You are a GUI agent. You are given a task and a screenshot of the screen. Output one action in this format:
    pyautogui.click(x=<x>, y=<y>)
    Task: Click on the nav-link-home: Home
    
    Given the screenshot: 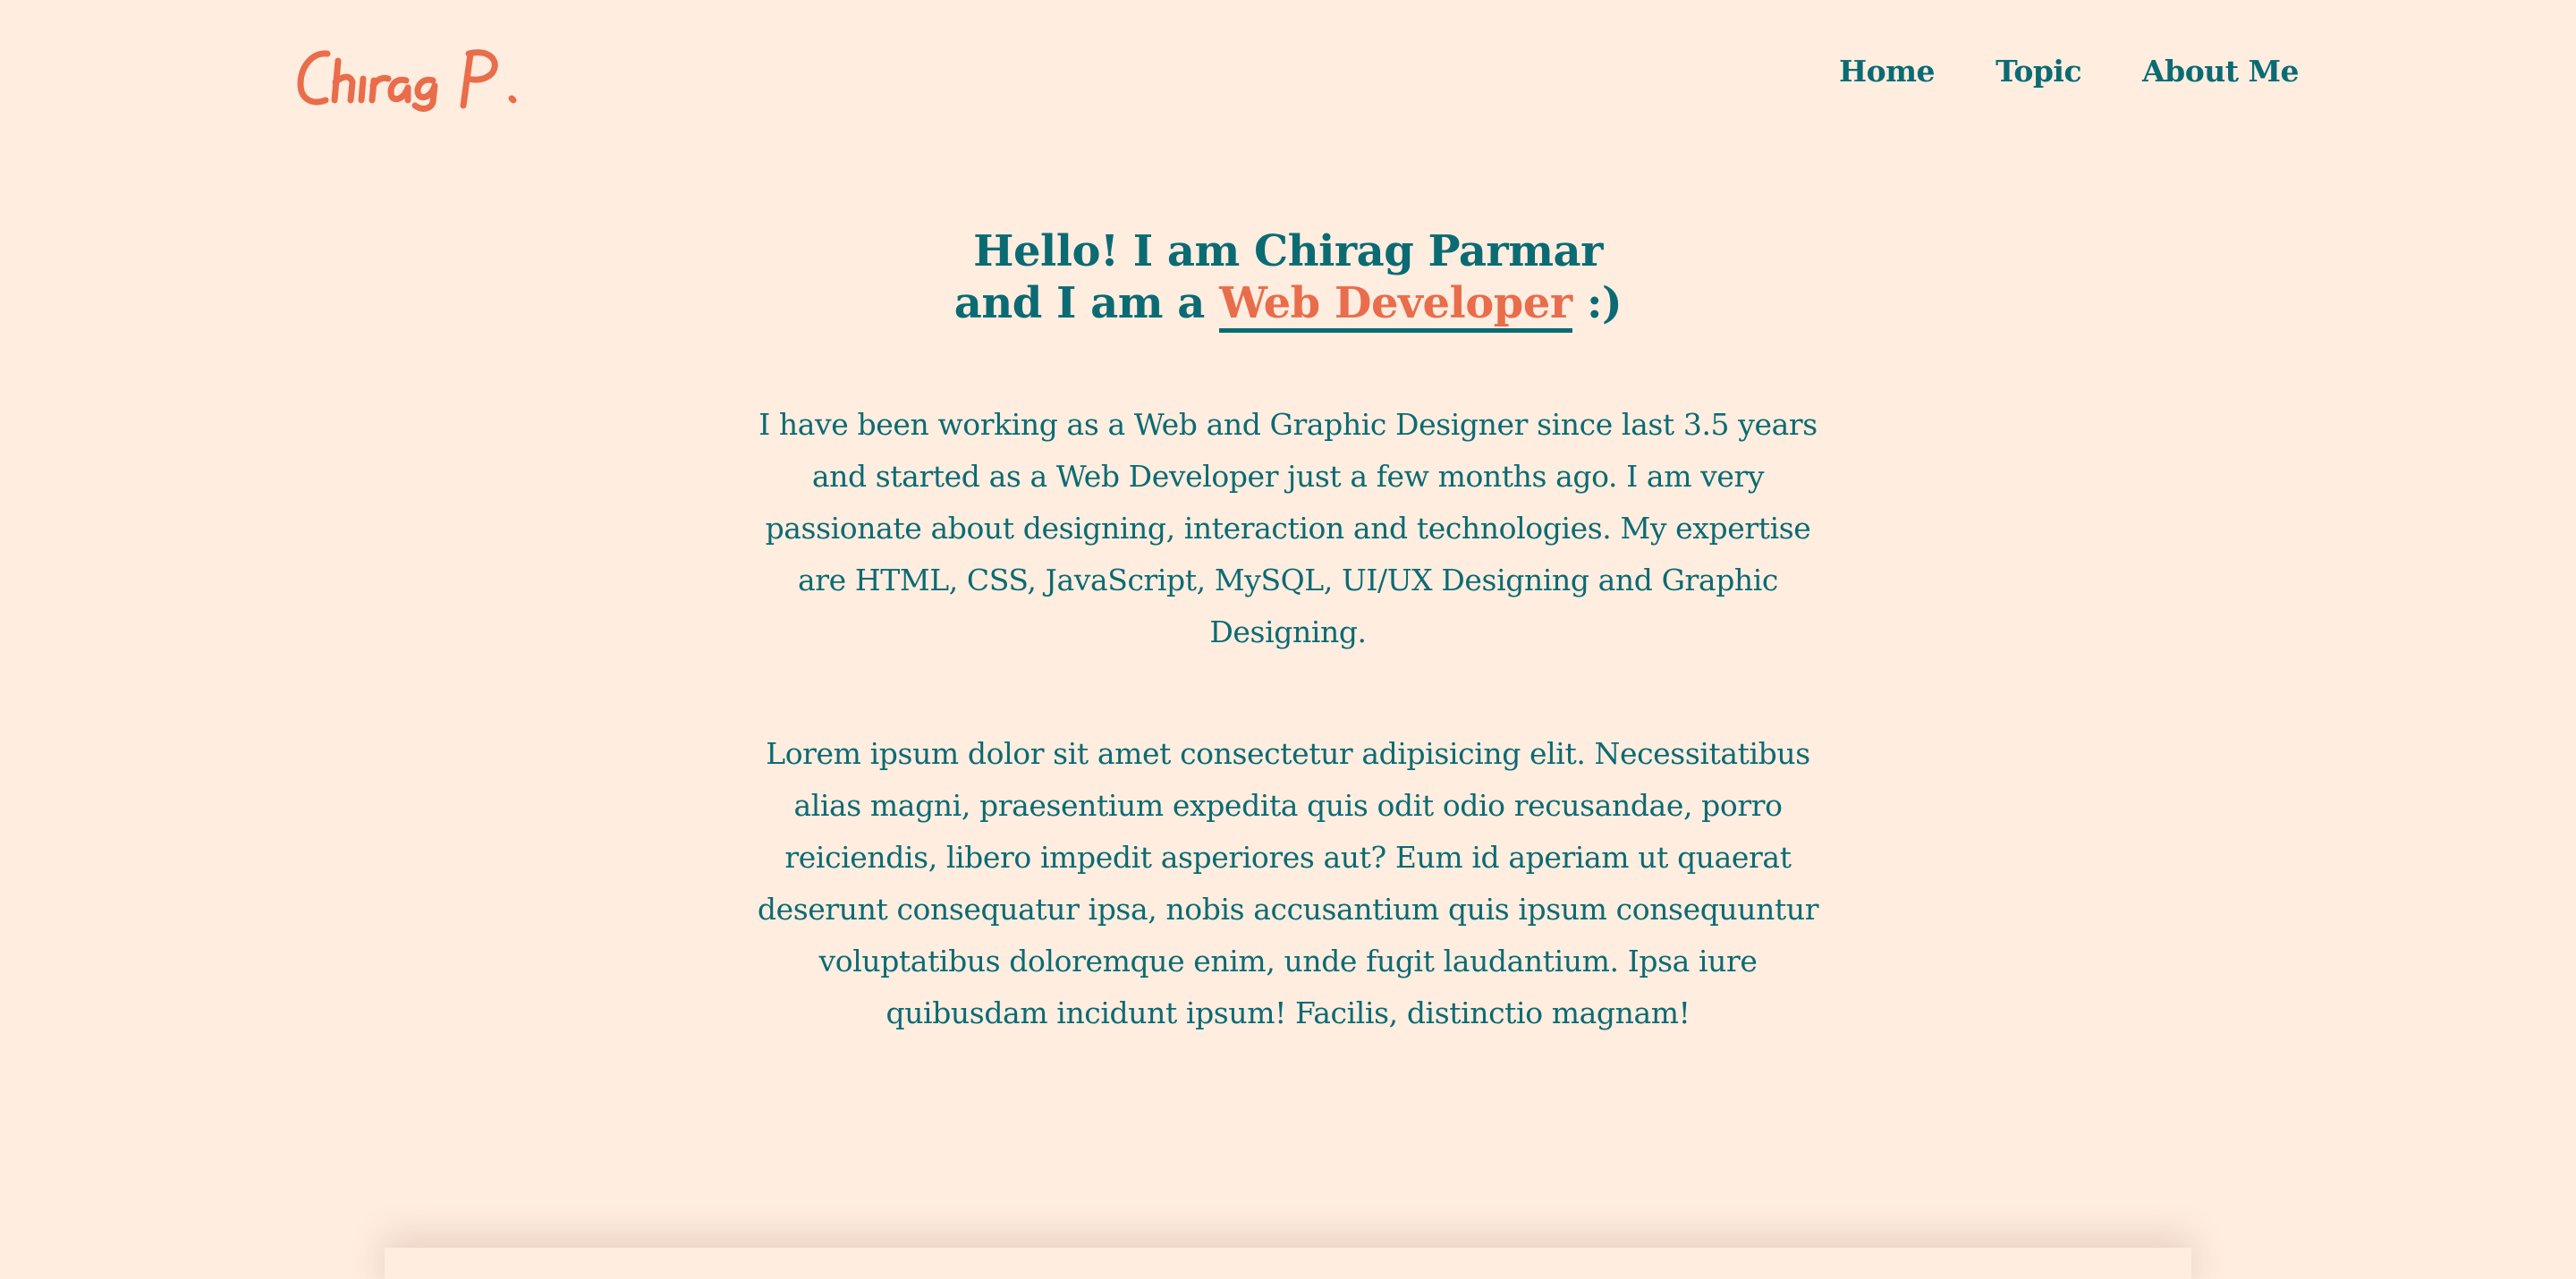 What is the action you would take?
    pyautogui.click(x=1887, y=72)
    